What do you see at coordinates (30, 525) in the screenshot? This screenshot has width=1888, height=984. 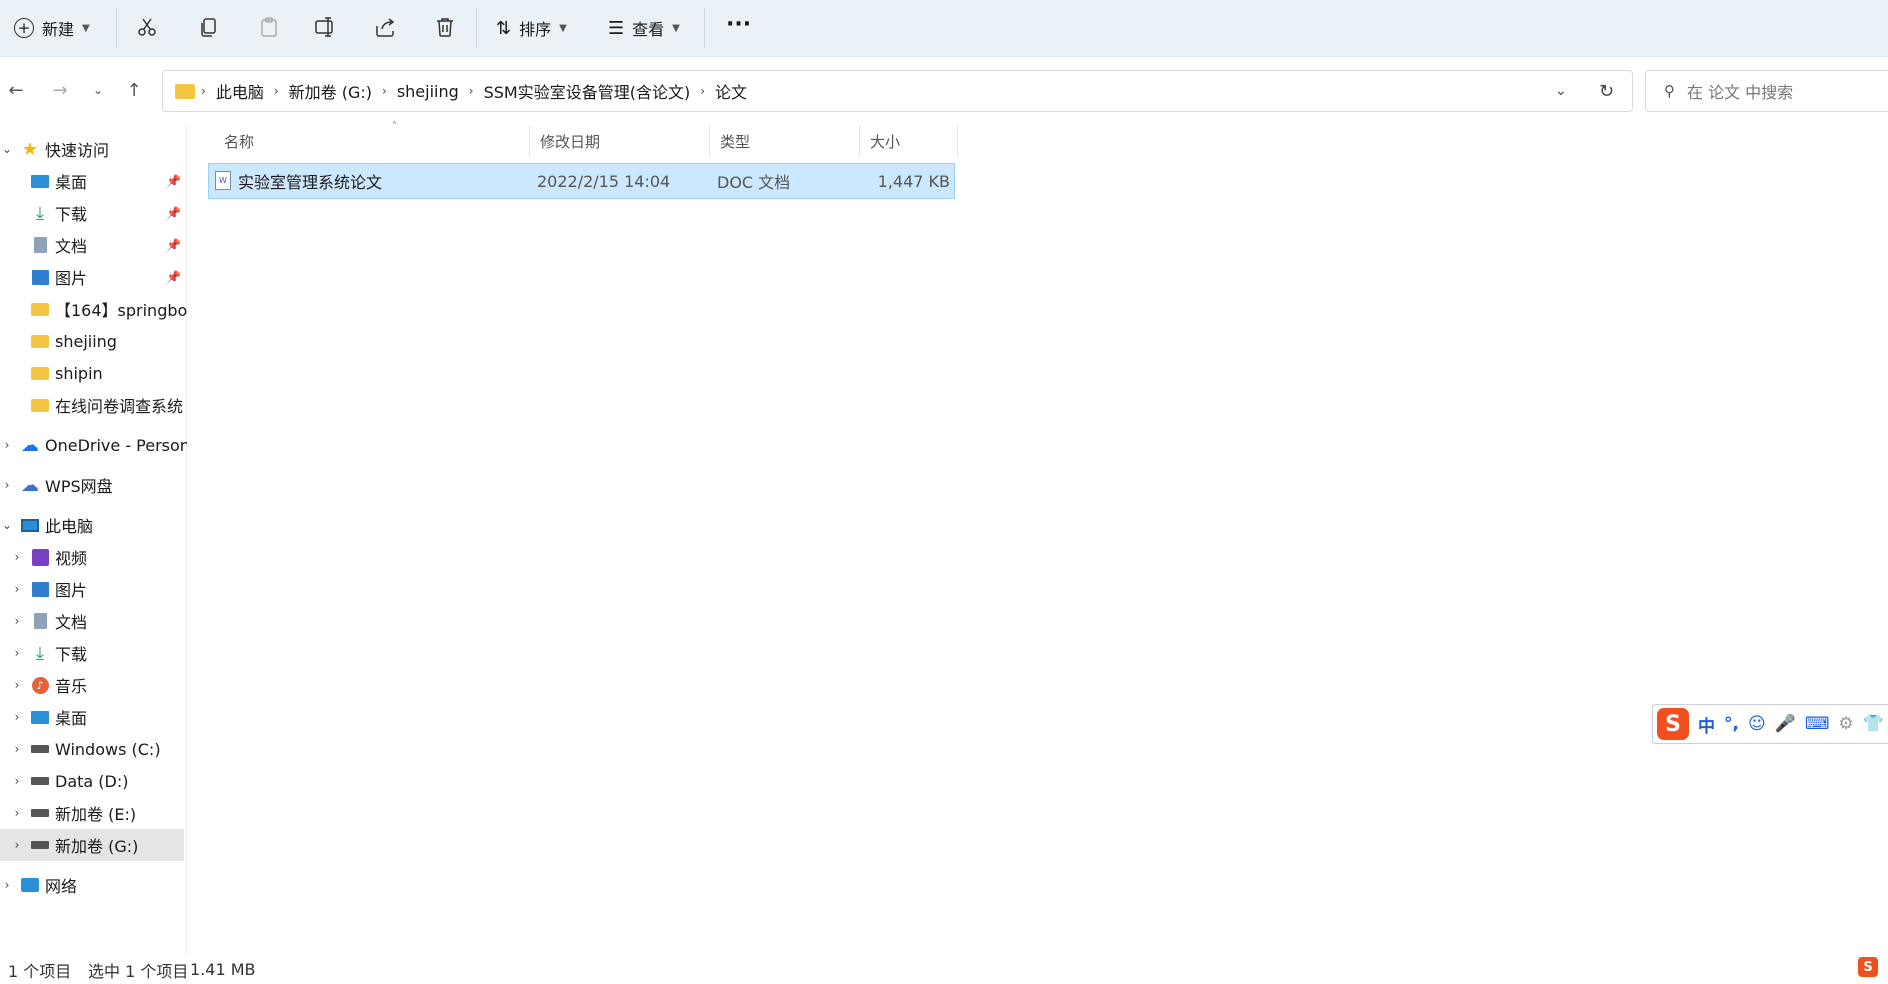 I see `computer-icon` at bounding box center [30, 525].